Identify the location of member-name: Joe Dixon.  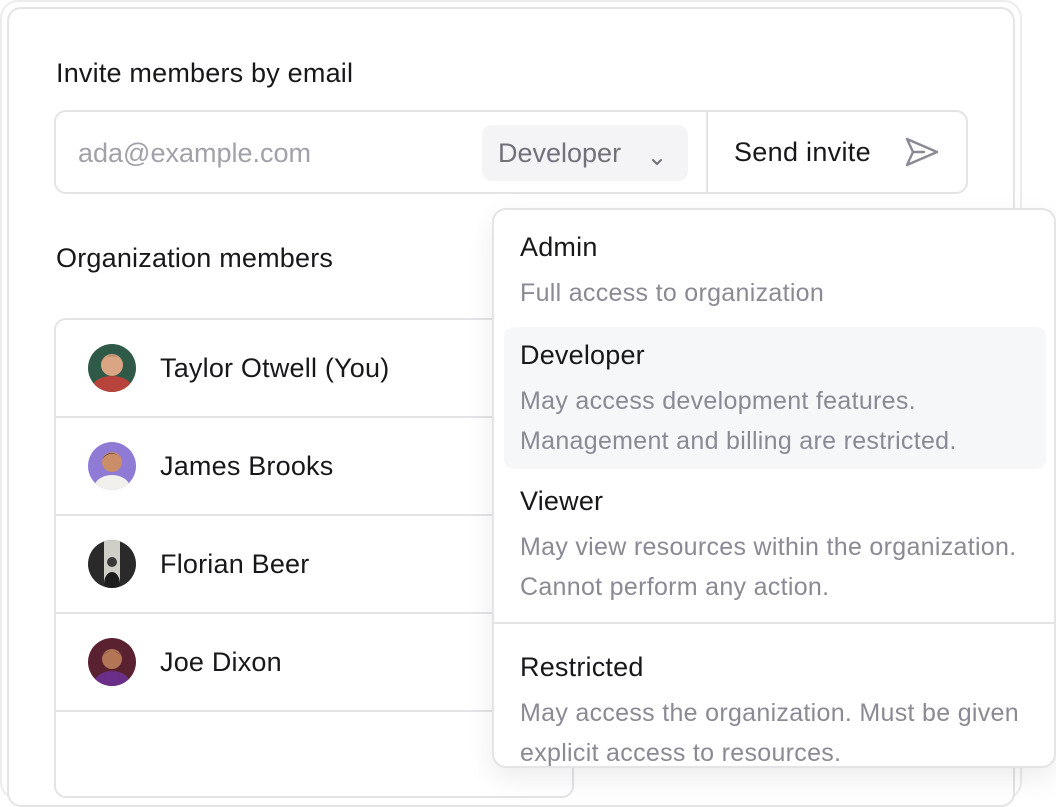
(221, 662).